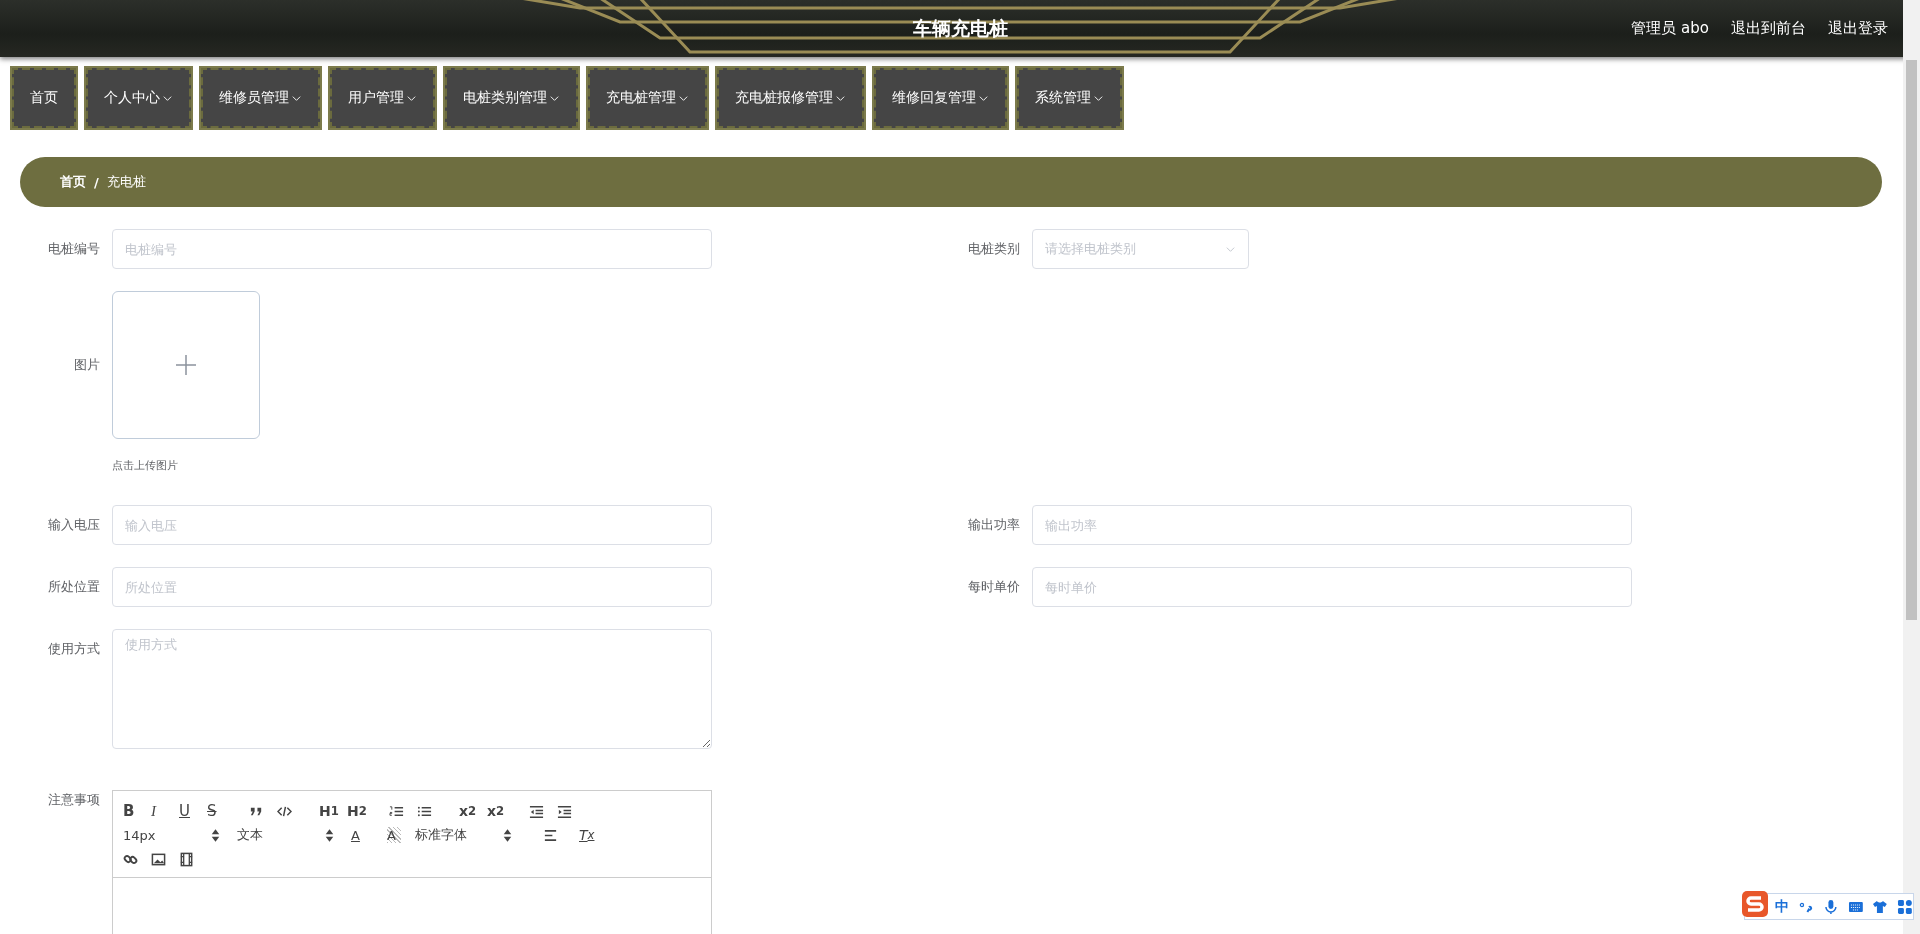 This screenshot has height=934, width=1920. What do you see at coordinates (994, 525) in the screenshot?
I see `field-label: 输出功率` at bounding box center [994, 525].